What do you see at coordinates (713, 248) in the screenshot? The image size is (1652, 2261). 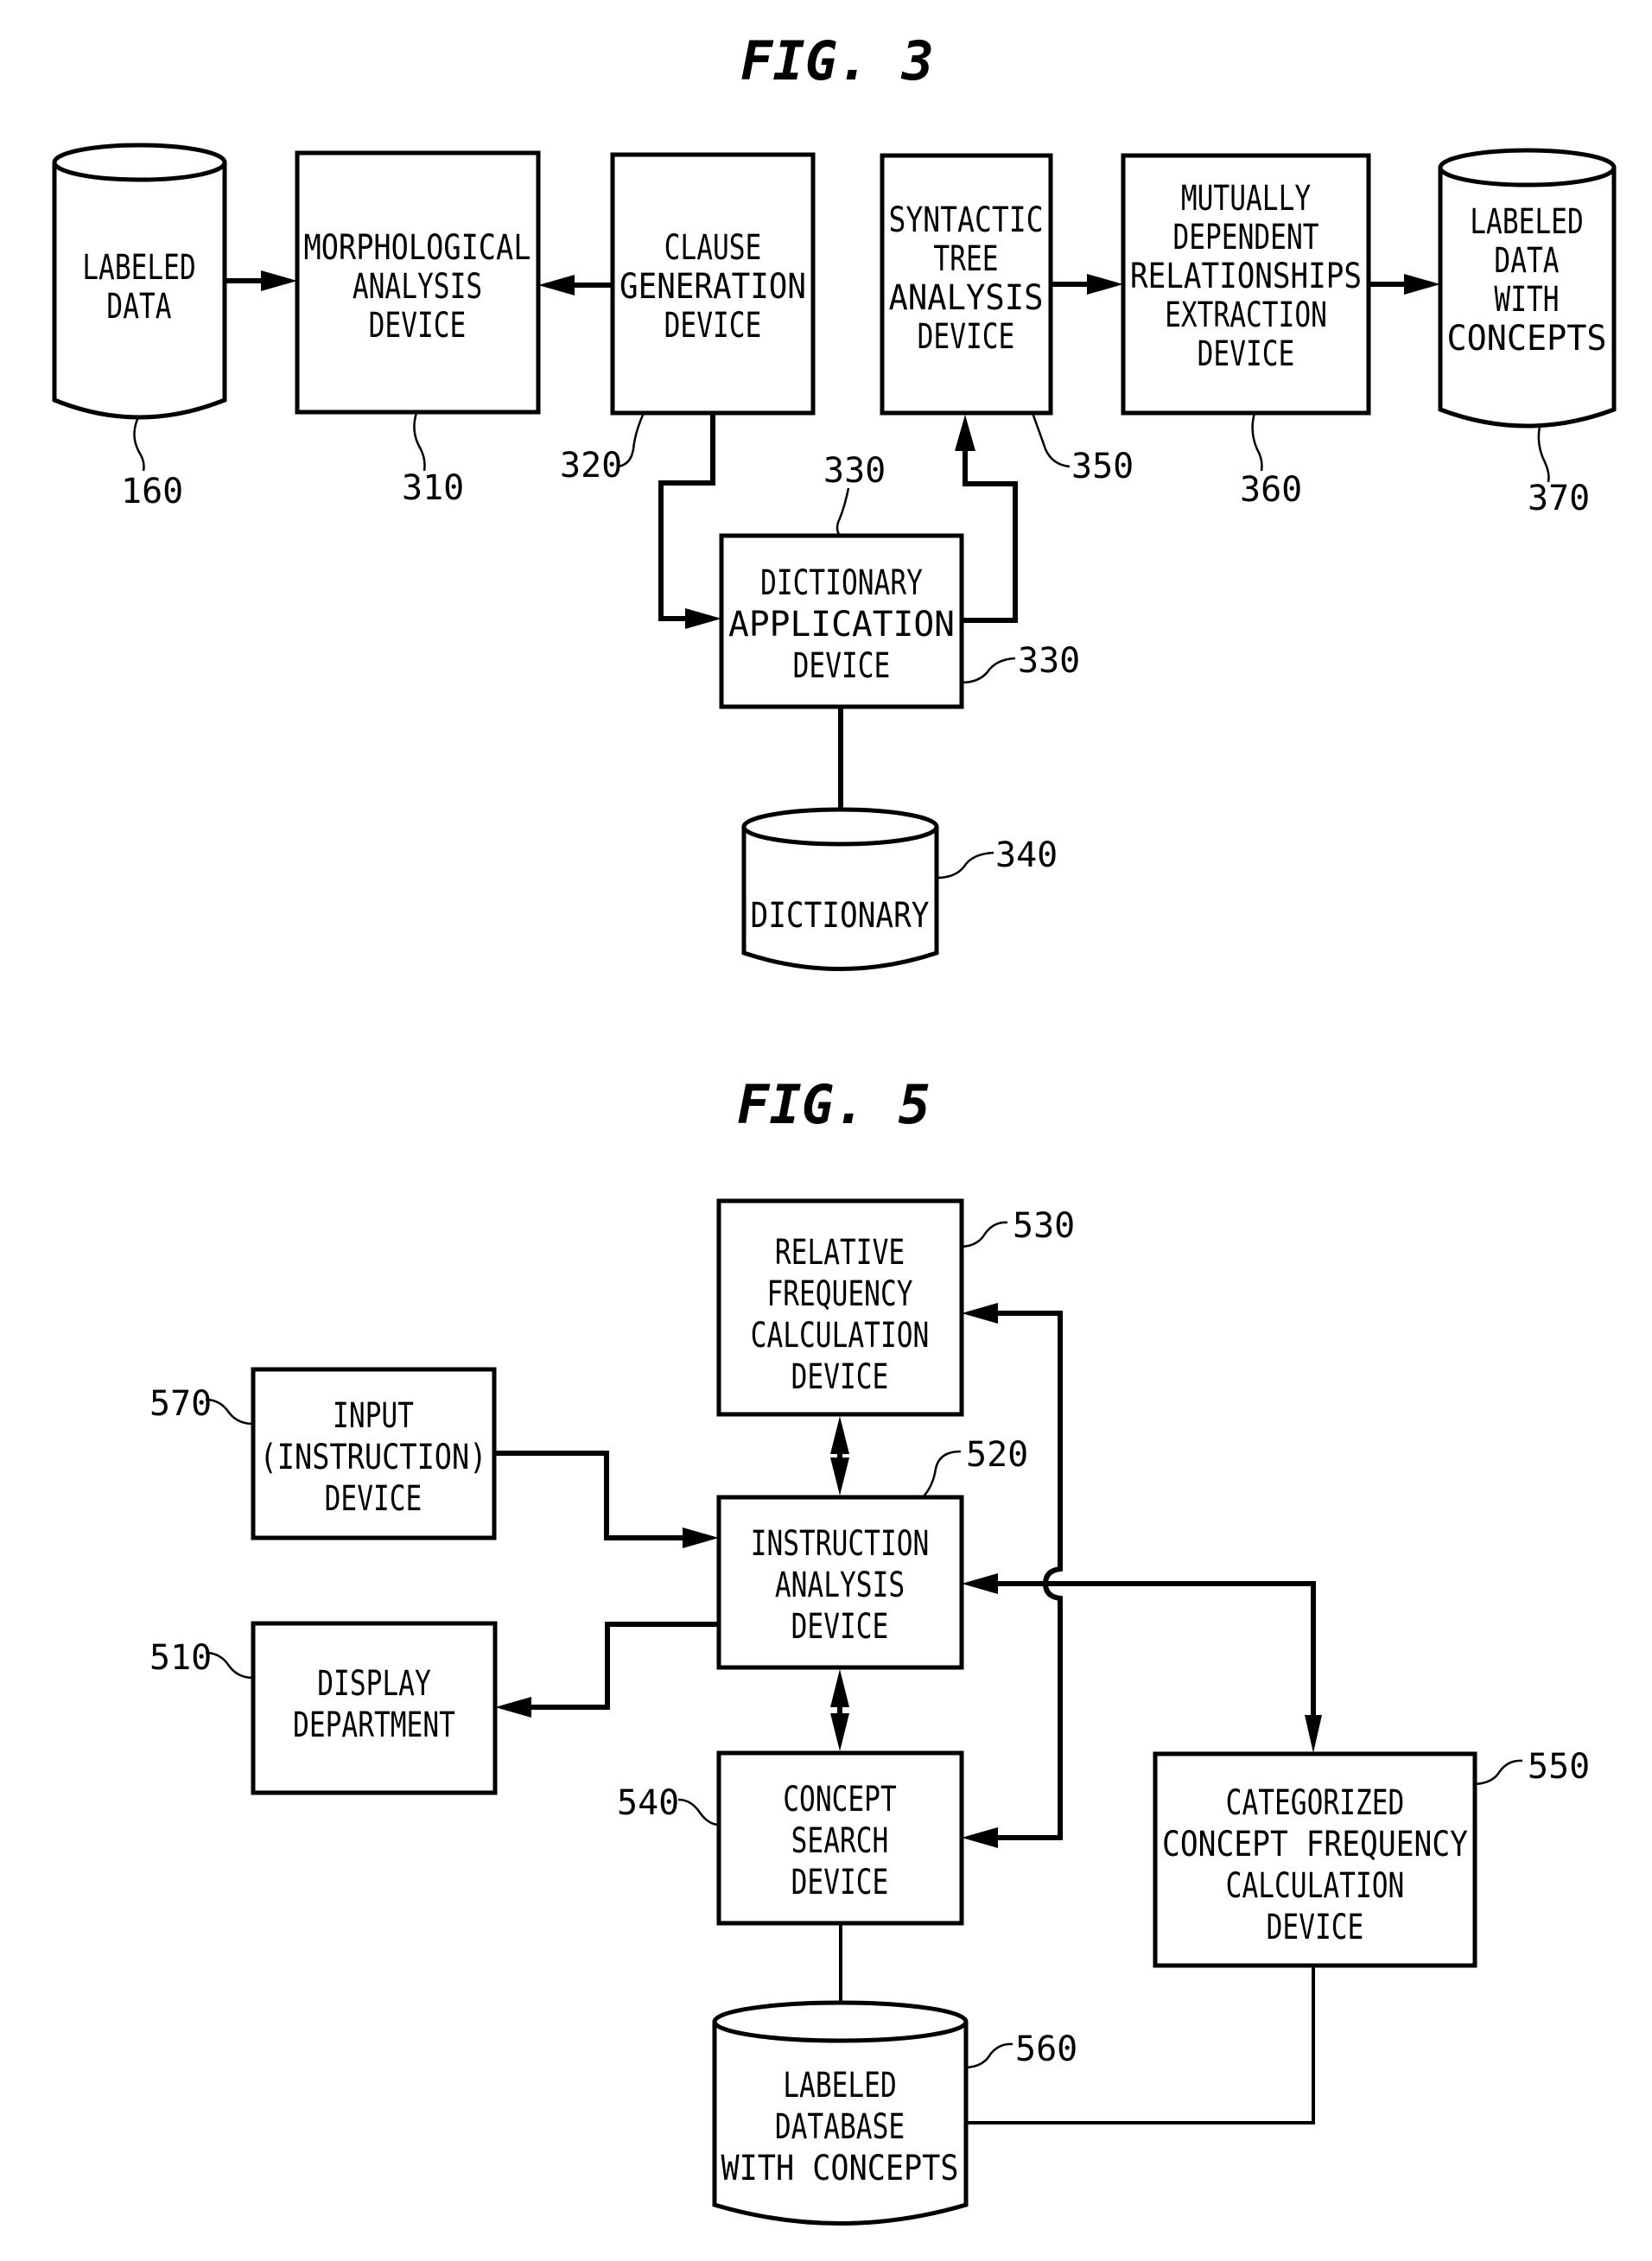 I see `node-text-line: CLAUSE` at bounding box center [713, 248].